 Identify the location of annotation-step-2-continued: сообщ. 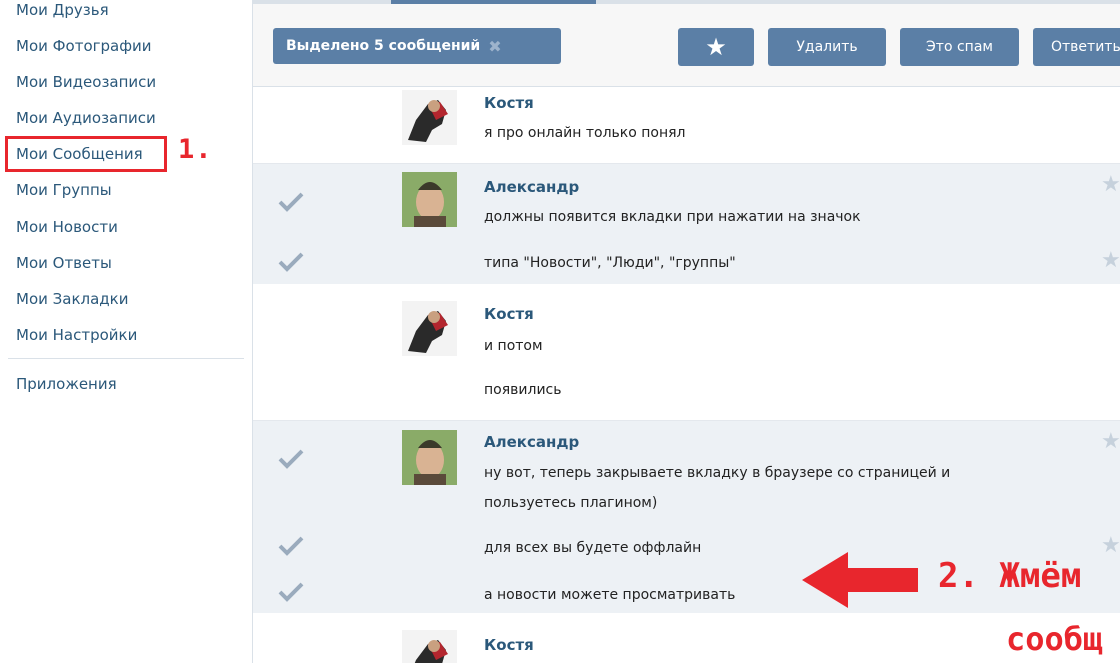
(1054, 639).